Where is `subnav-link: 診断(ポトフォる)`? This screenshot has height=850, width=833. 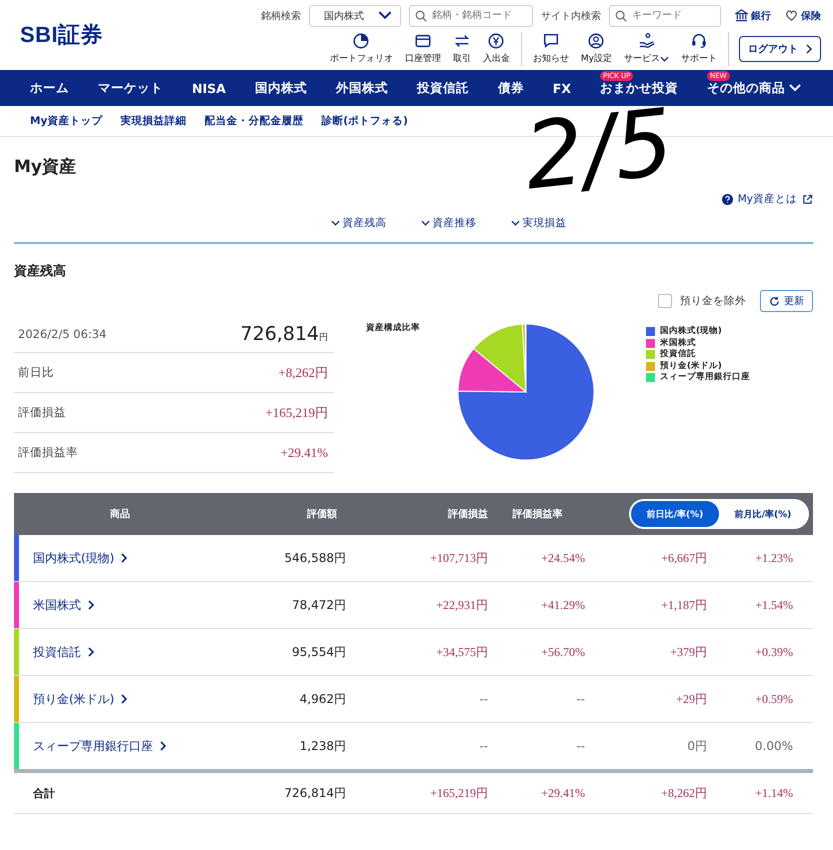
subnav-link: 診断(ポトフォる) is located at coordinates (364, 121).